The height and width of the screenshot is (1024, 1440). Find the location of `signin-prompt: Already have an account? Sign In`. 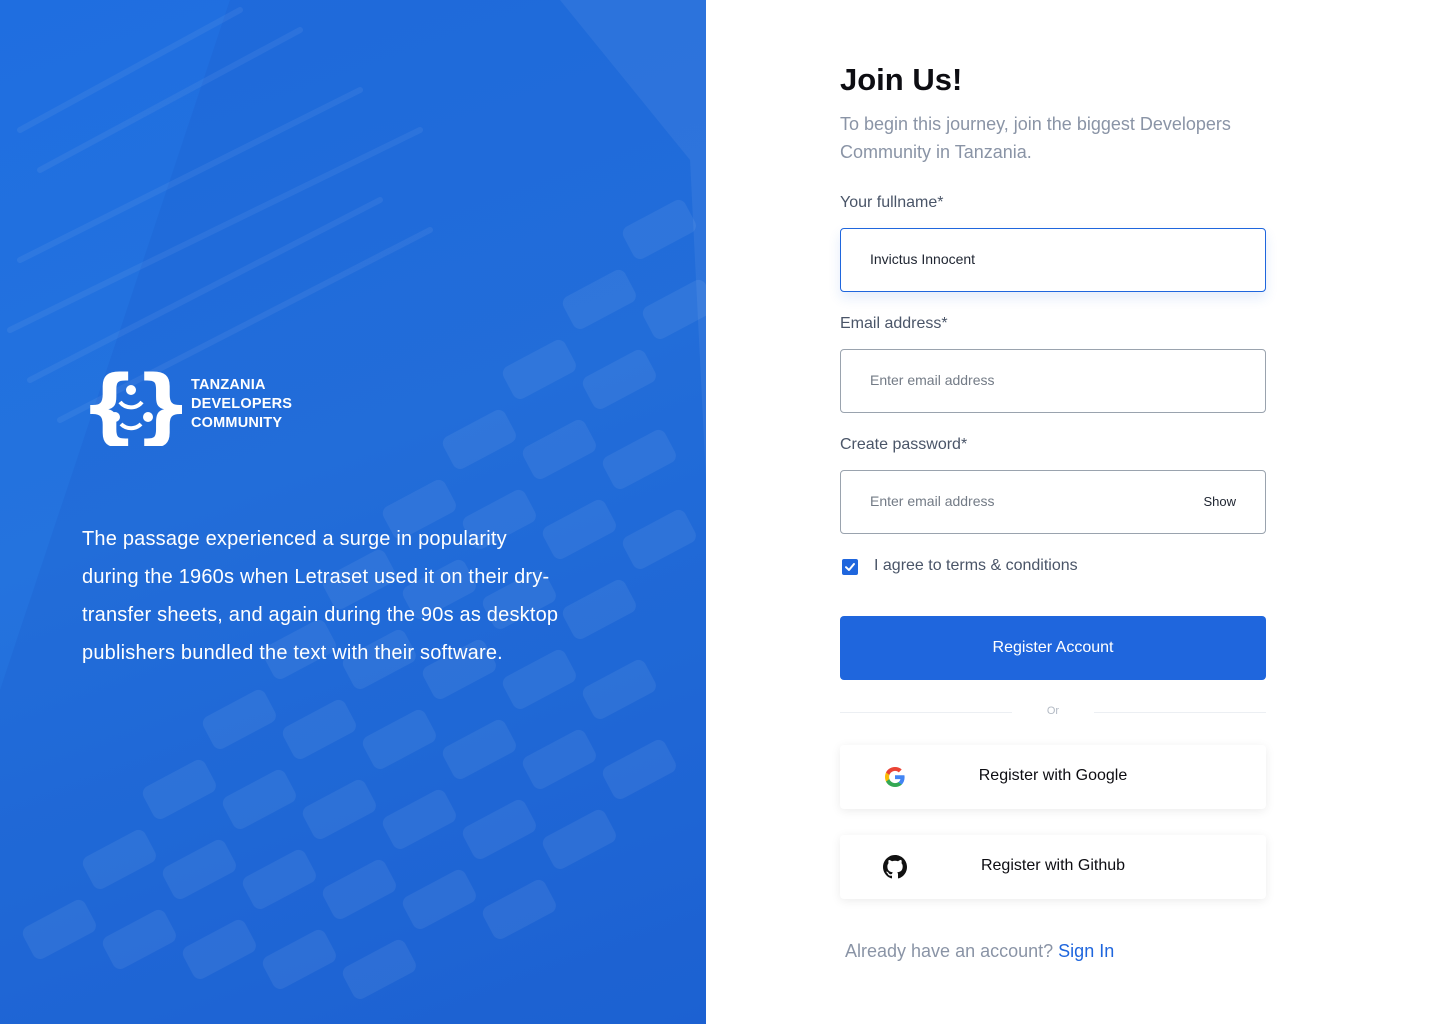

signin-prompt: Already have an account? Sign In is located at coordinates (979, 951).